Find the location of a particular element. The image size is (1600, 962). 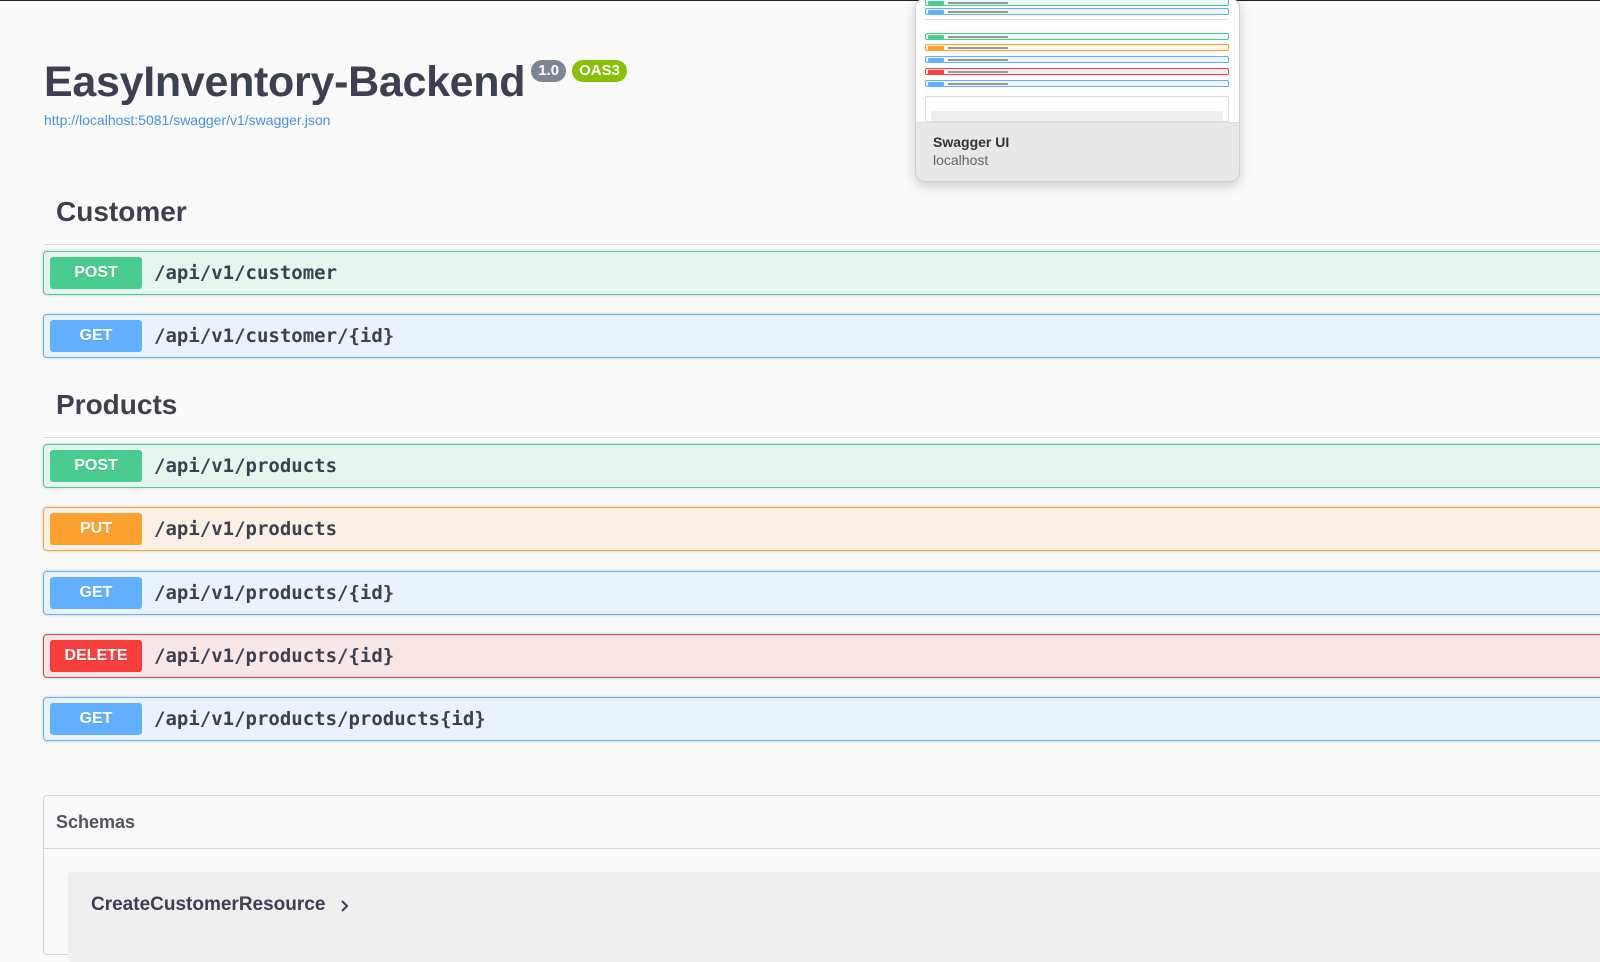

tab-preview-title: Swagger UI is located at coordinates (971, 142).